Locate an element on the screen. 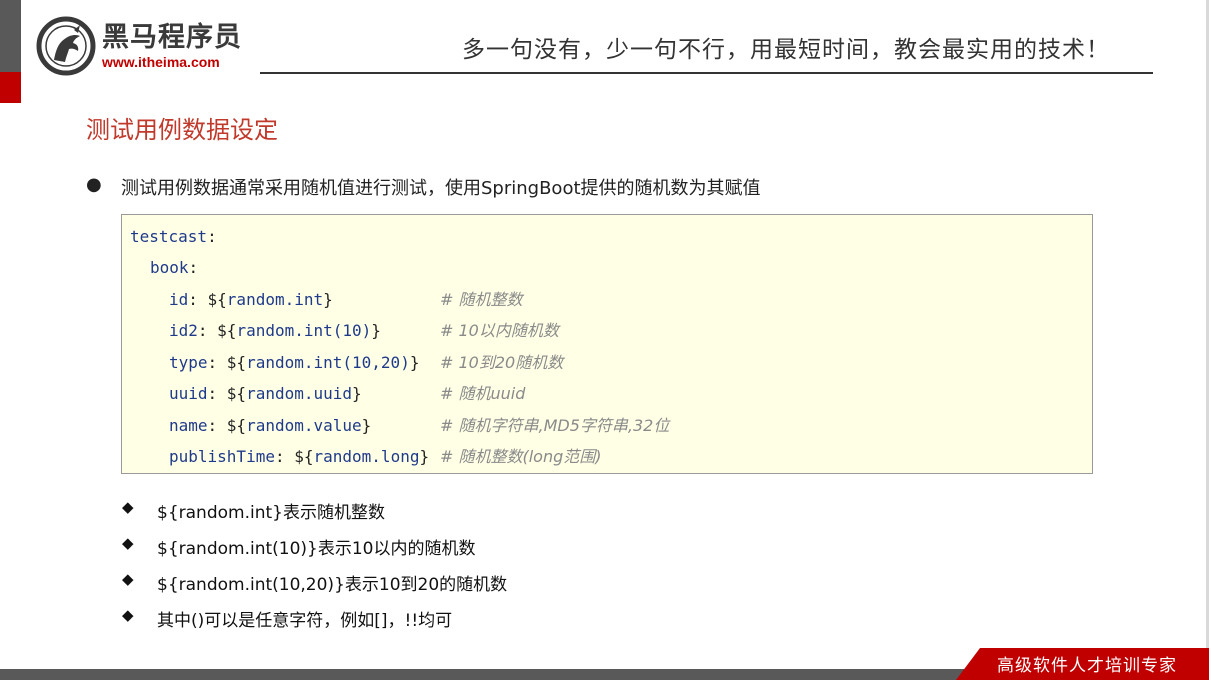 Image resolution: width=1209 pixels, height=680 pixels. code-line: uuid: ${random.uuid} is located at coordinates (265, 393).